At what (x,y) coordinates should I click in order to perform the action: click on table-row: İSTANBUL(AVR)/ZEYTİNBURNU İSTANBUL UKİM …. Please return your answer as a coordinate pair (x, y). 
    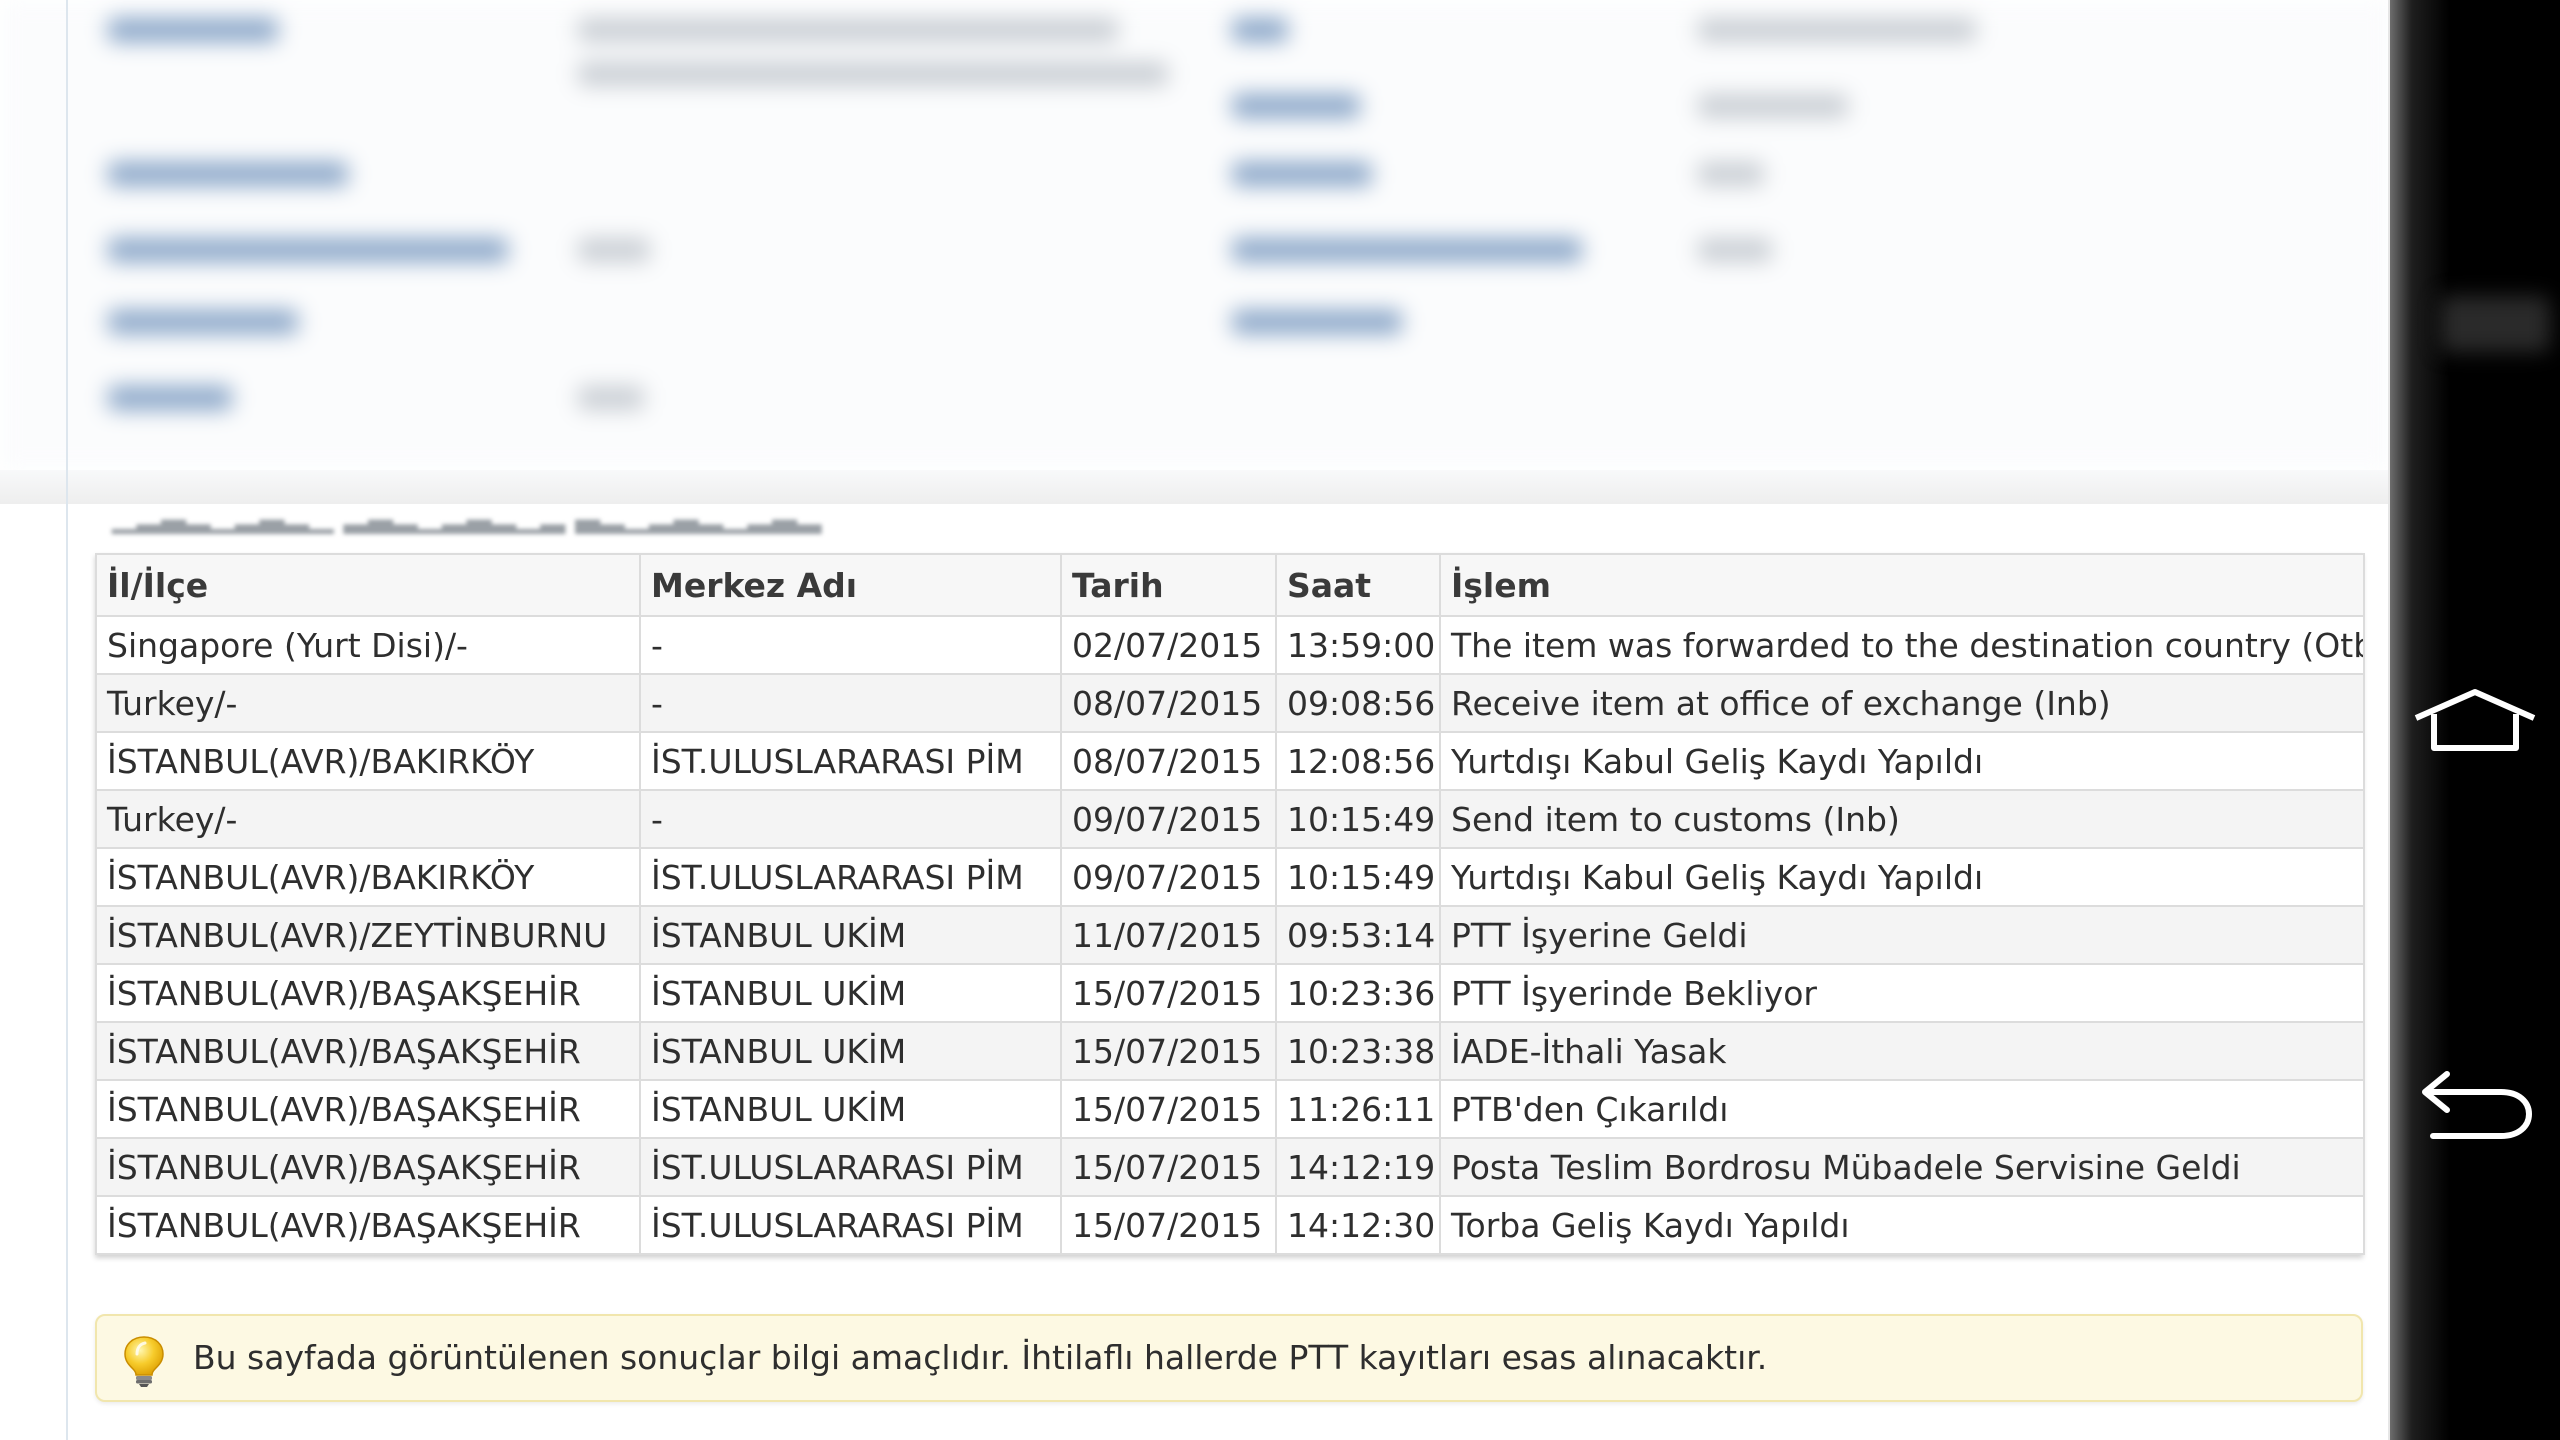
    Looking at the image, I should click on (1230, 935).